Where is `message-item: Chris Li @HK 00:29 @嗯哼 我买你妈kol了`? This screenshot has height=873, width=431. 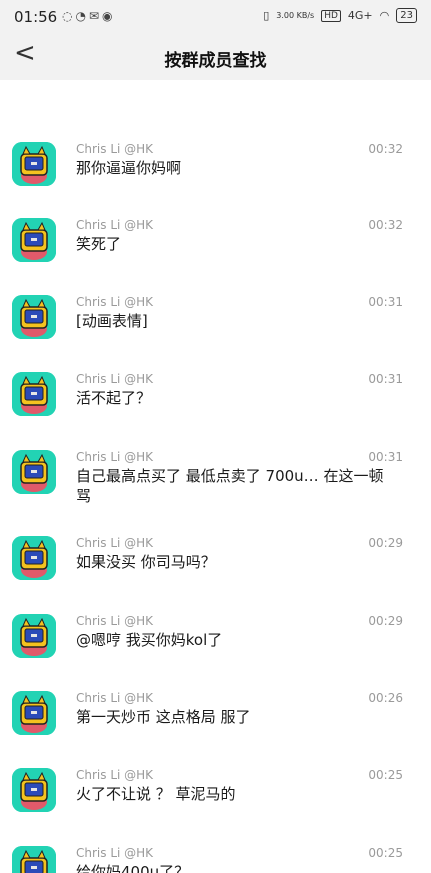 message-item: Chris Li @HK 00:29 @嗯哼 我买你妈kol了 is located at coordinates (215, 642).